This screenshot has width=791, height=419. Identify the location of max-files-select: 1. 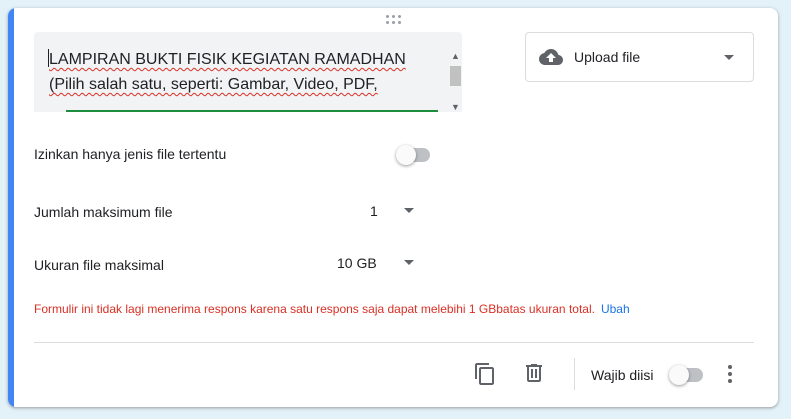
(374, 211).